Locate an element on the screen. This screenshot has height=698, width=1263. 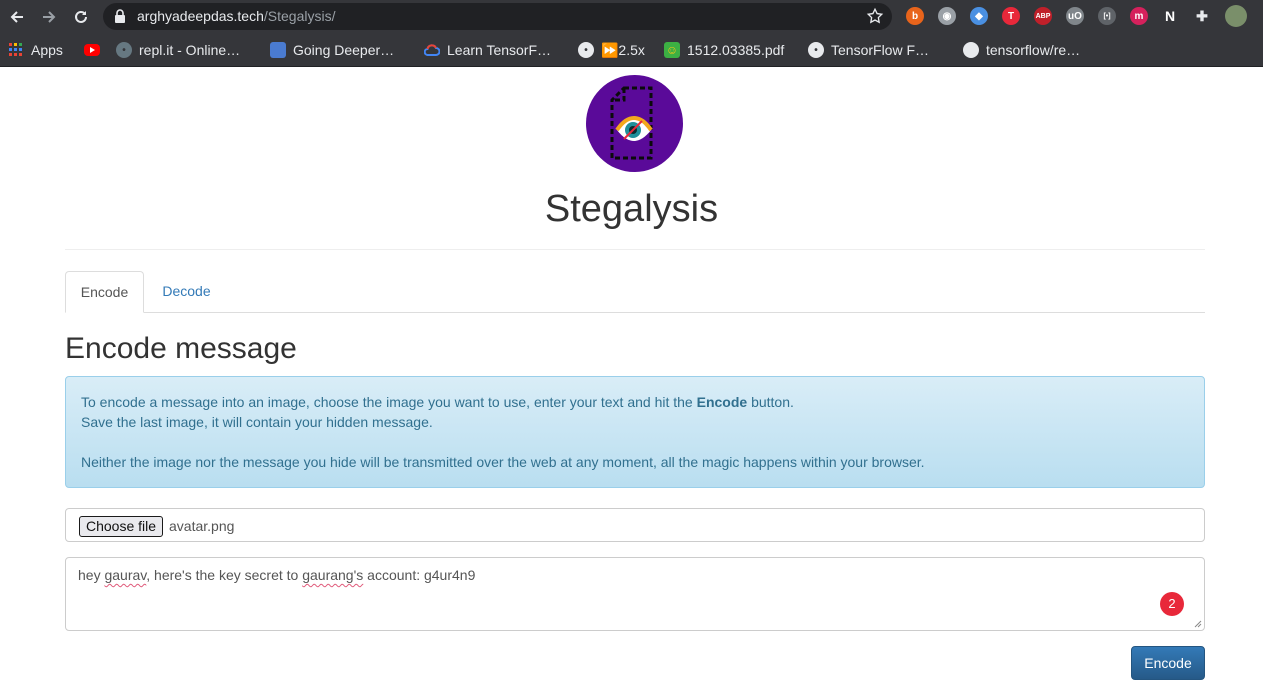
reload-icon is located at coordinates (81, 16).